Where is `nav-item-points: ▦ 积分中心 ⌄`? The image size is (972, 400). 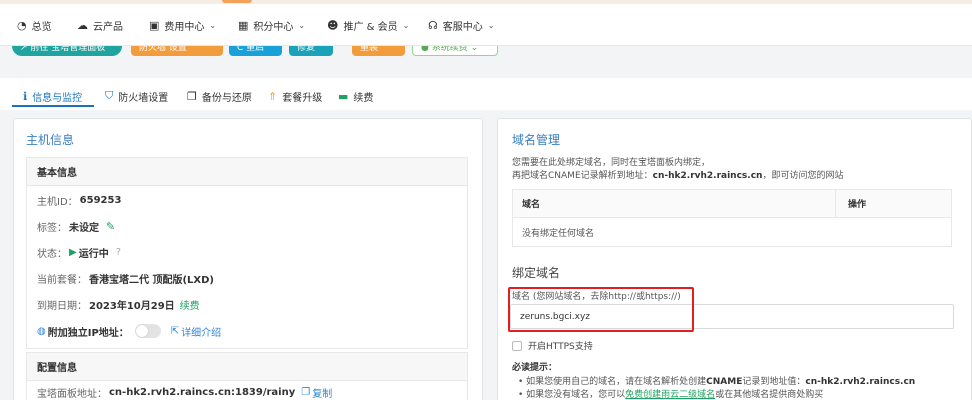 nav-item-points: ▦ 积分中心 ⌄ is located at coordinates (271, 25).